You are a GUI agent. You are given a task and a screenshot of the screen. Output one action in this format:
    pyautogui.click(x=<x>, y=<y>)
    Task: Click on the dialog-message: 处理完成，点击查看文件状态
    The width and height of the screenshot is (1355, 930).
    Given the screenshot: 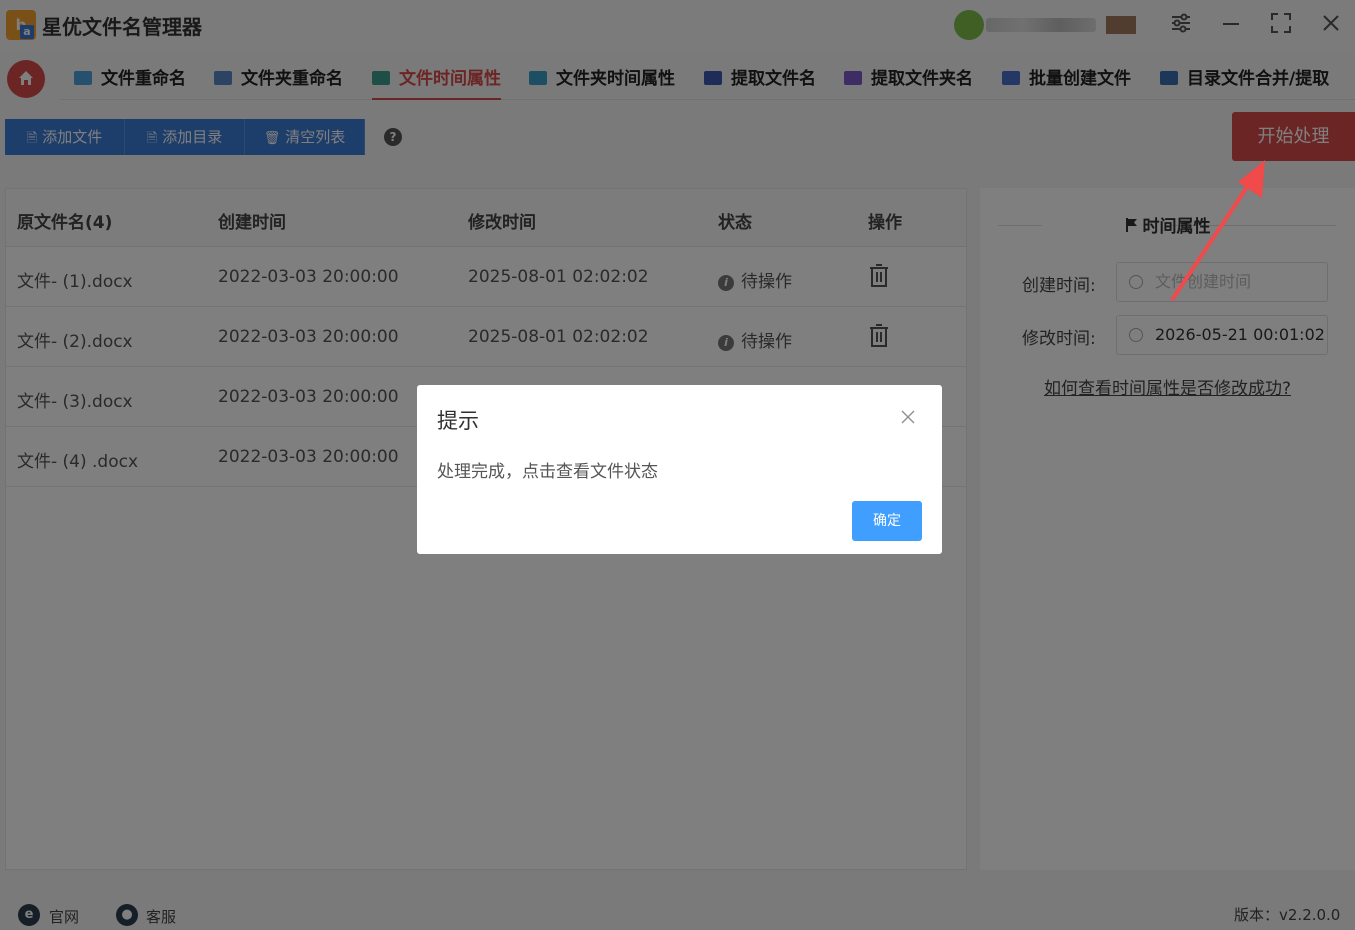 What is the action you would take?
    pyautogui.click(x=547, y=472)
    